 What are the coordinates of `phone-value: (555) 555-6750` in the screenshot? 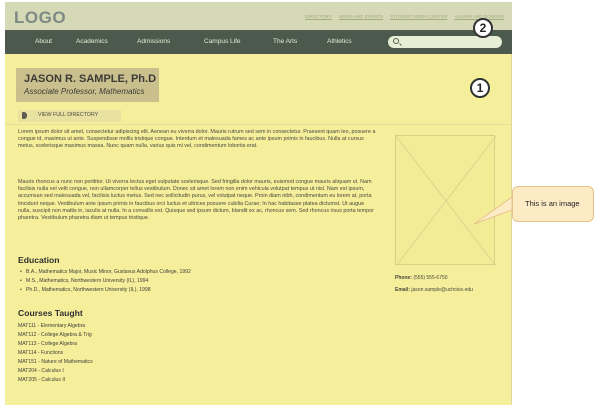 It's located at (430, 278).